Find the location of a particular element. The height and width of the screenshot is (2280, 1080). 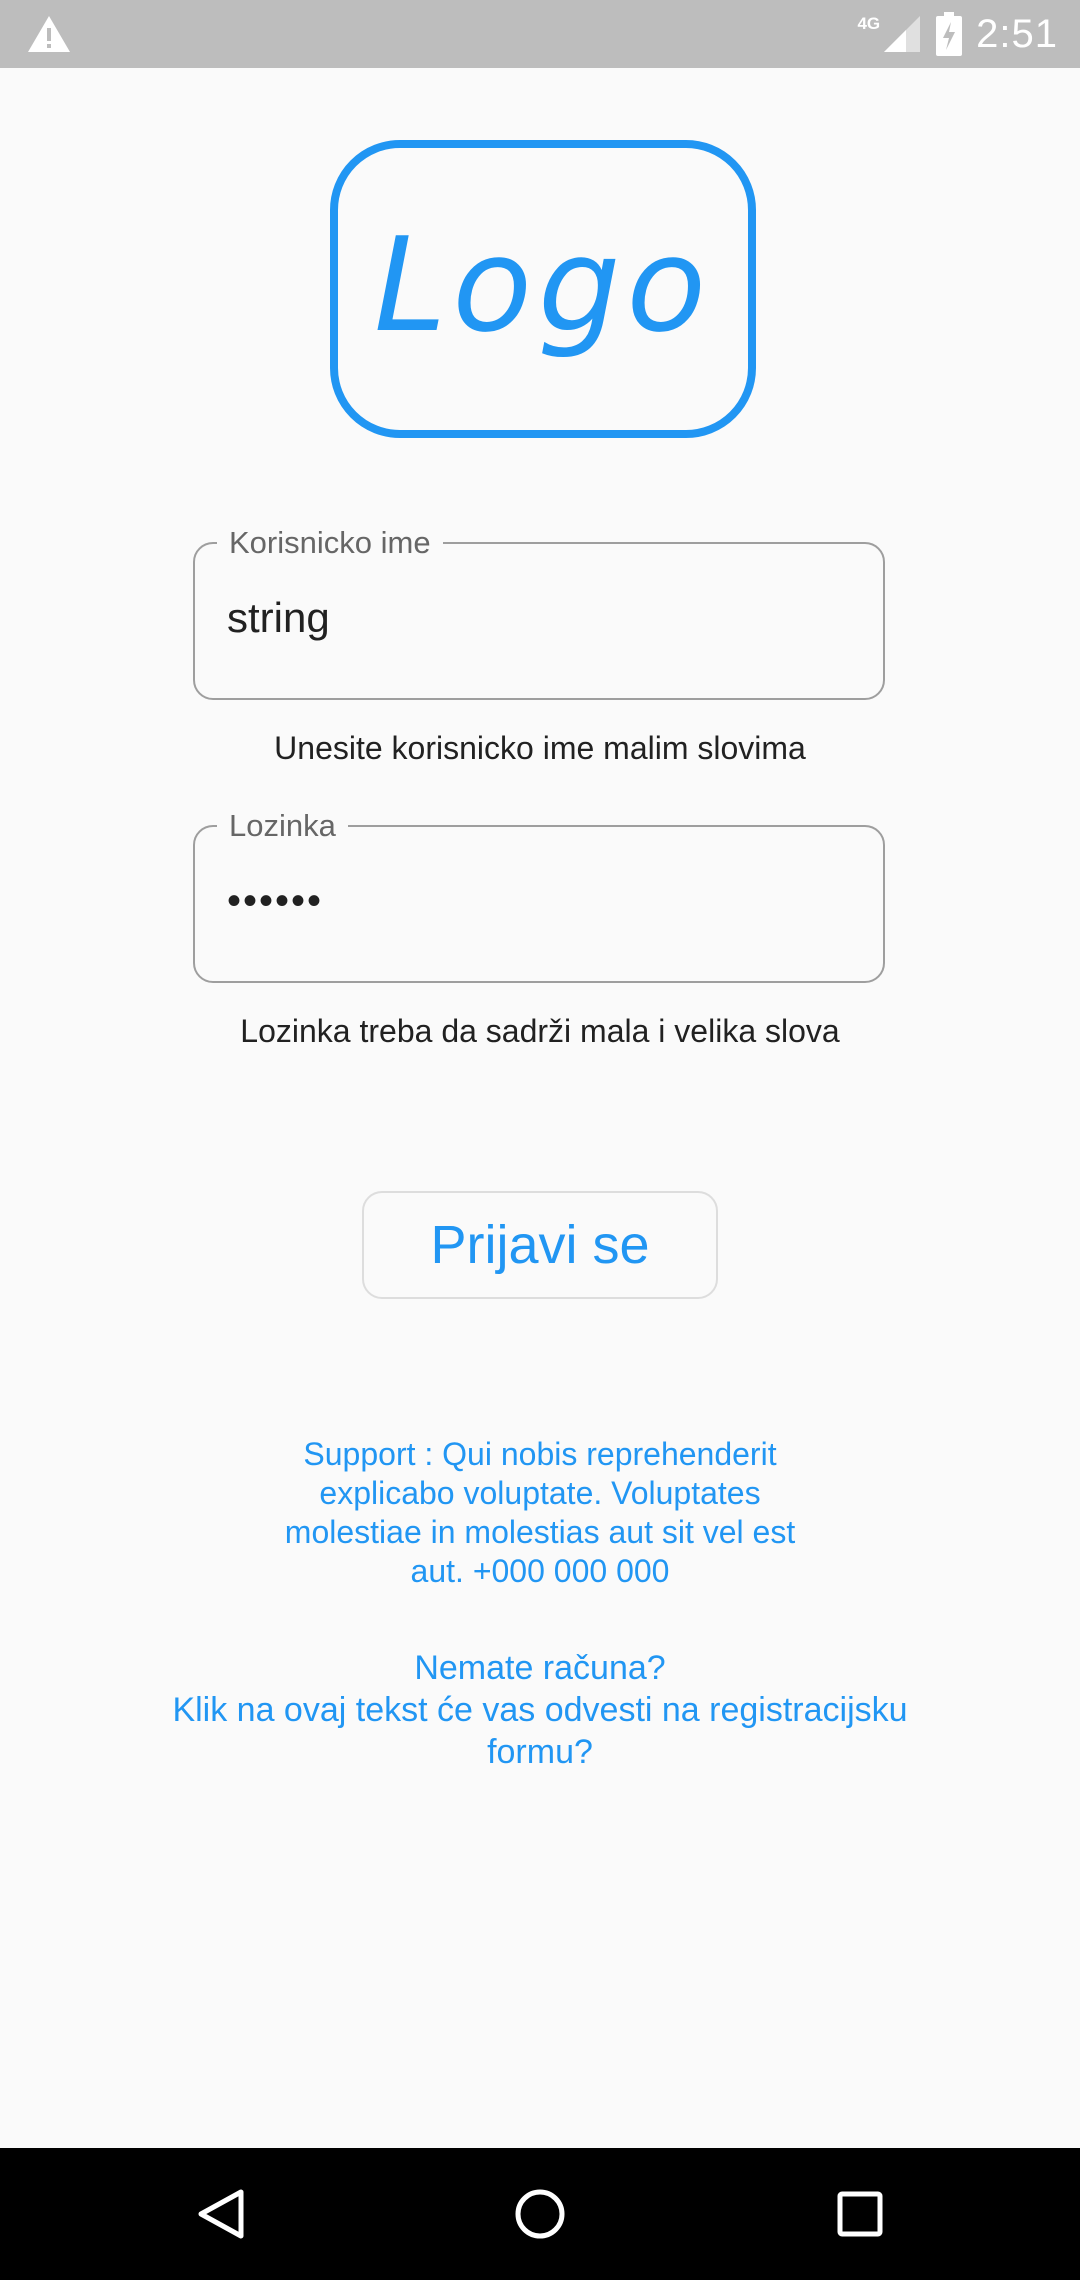

home-button is located at coordinates (540, 2214).